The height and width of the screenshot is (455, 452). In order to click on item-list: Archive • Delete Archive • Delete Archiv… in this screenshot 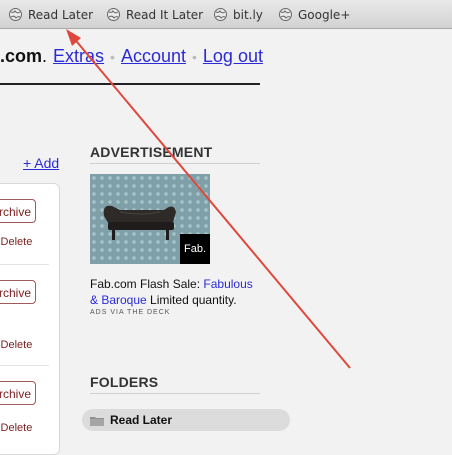, I will do `click(30, 319)`.